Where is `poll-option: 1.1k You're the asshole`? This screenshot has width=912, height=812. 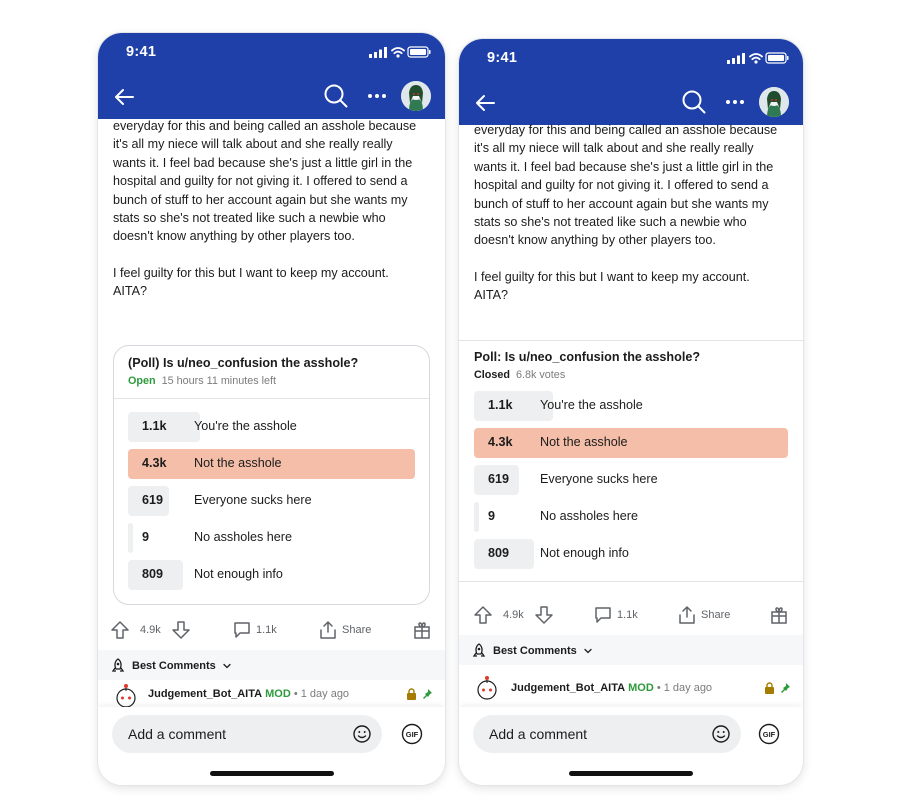
poll-option: 1.1k You're the asshole is located at coordinates (271, 427).